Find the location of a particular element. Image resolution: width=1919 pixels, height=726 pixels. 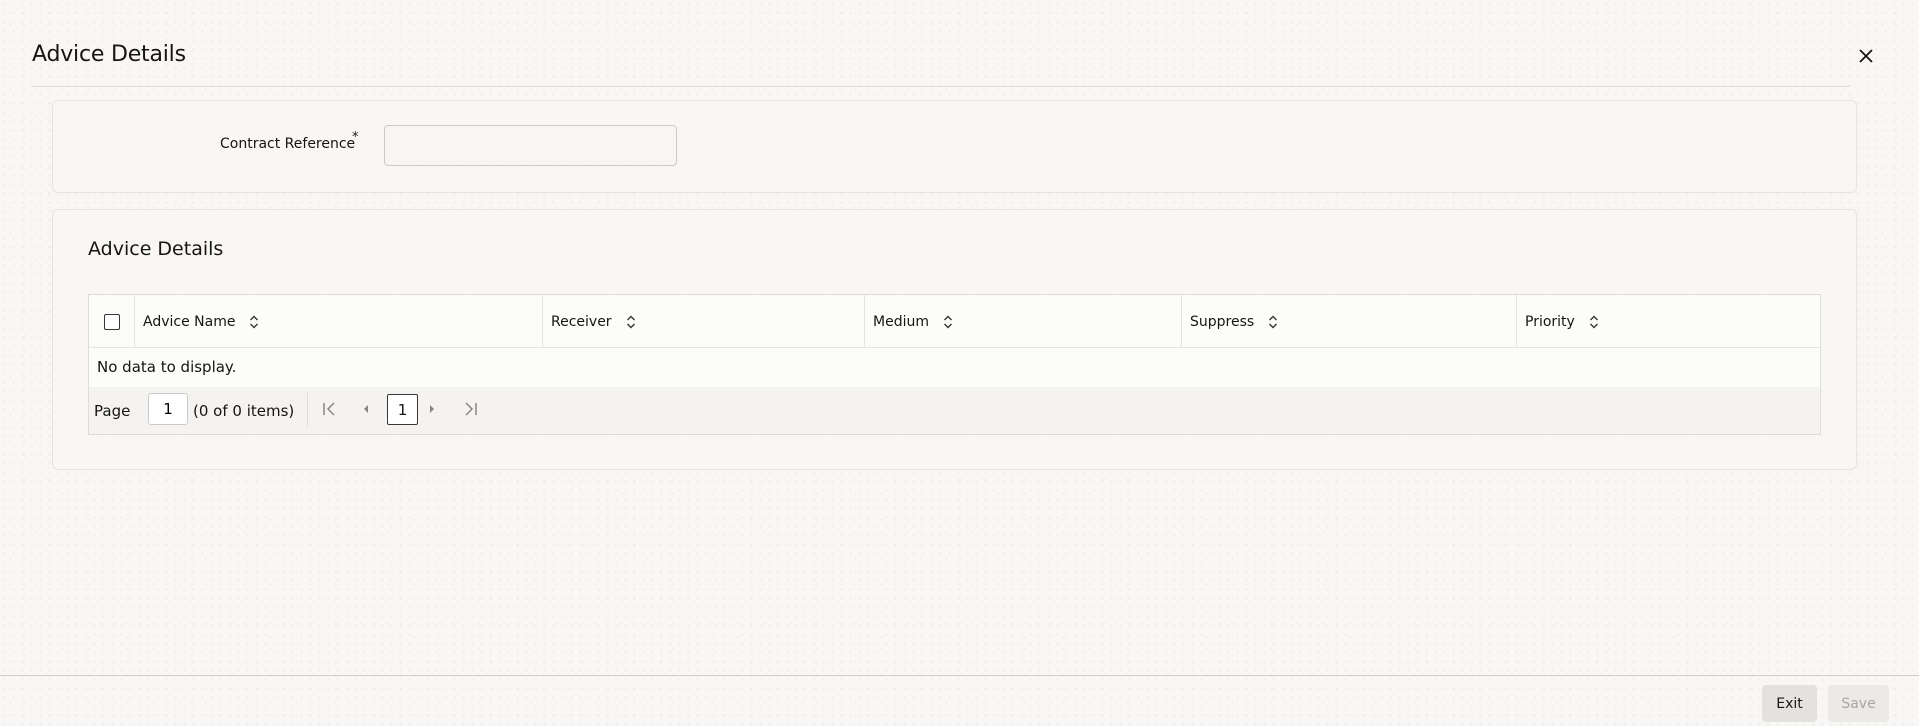

pagination-bar: Page (0 of 0 items) 1 is located at coordinates (954, 410).